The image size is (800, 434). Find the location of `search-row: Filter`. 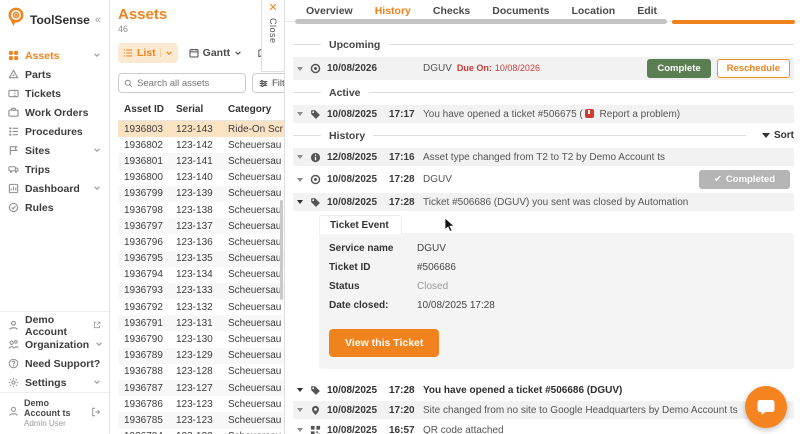

search-row: Filter is located at coordinates (201, 83).